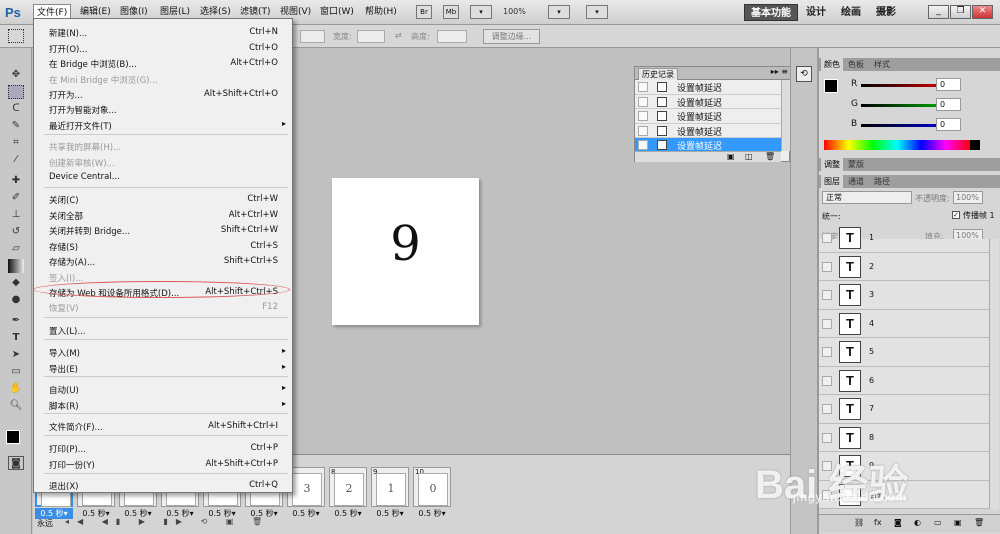 The image size is (1000, 534). What do you see at coordinates (163, 246) in the screenshot?
I see `file-menu-item: 存储(S) Ctrl+S` at bounding box center [163, 246].